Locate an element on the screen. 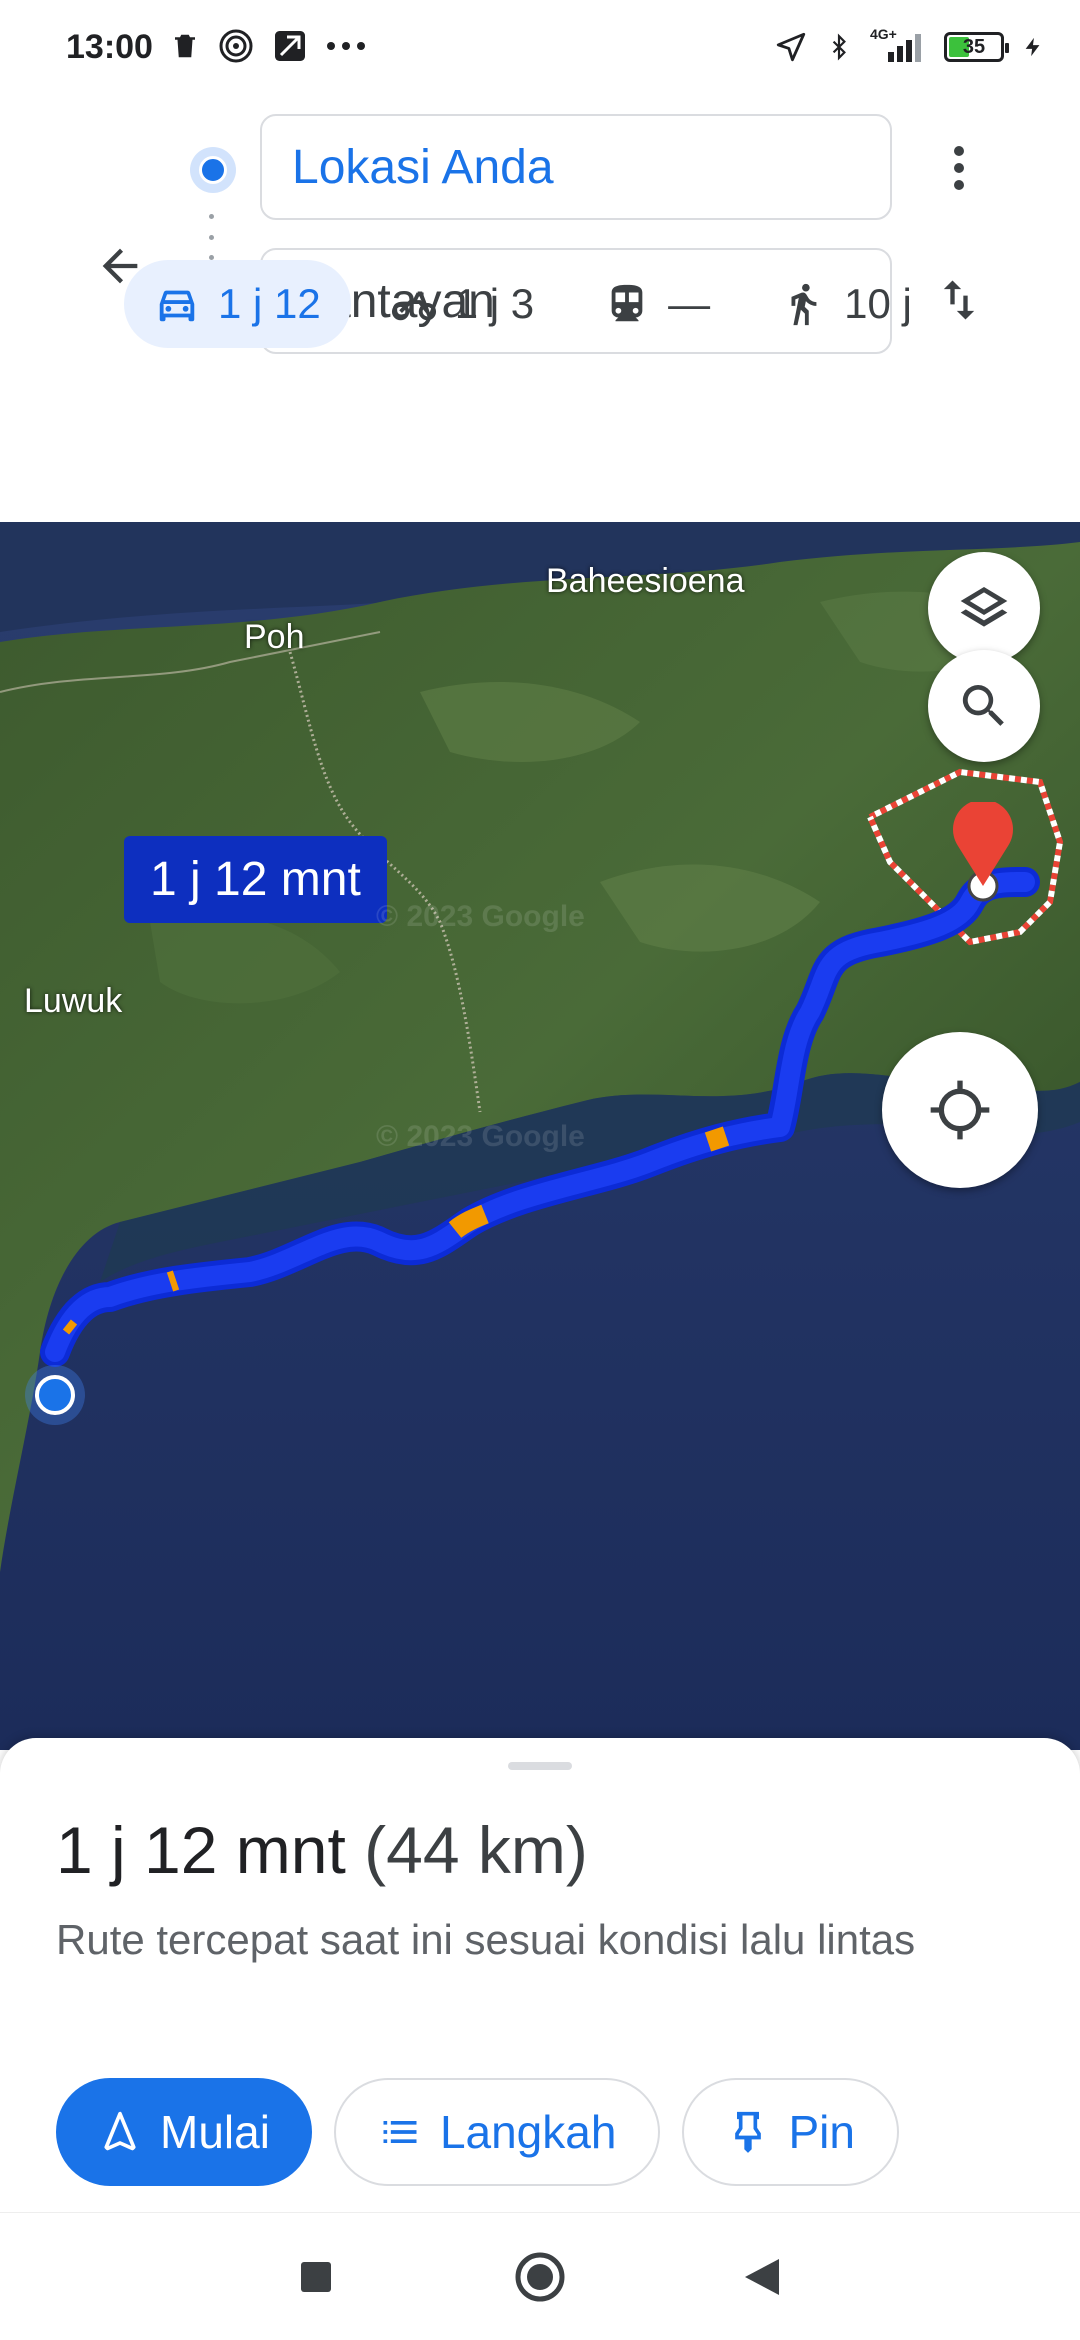 Image resolution: width=1080 pixels, height=2340 pixels. mode-car: 1 j 12 is located at coordinates (237, 304).